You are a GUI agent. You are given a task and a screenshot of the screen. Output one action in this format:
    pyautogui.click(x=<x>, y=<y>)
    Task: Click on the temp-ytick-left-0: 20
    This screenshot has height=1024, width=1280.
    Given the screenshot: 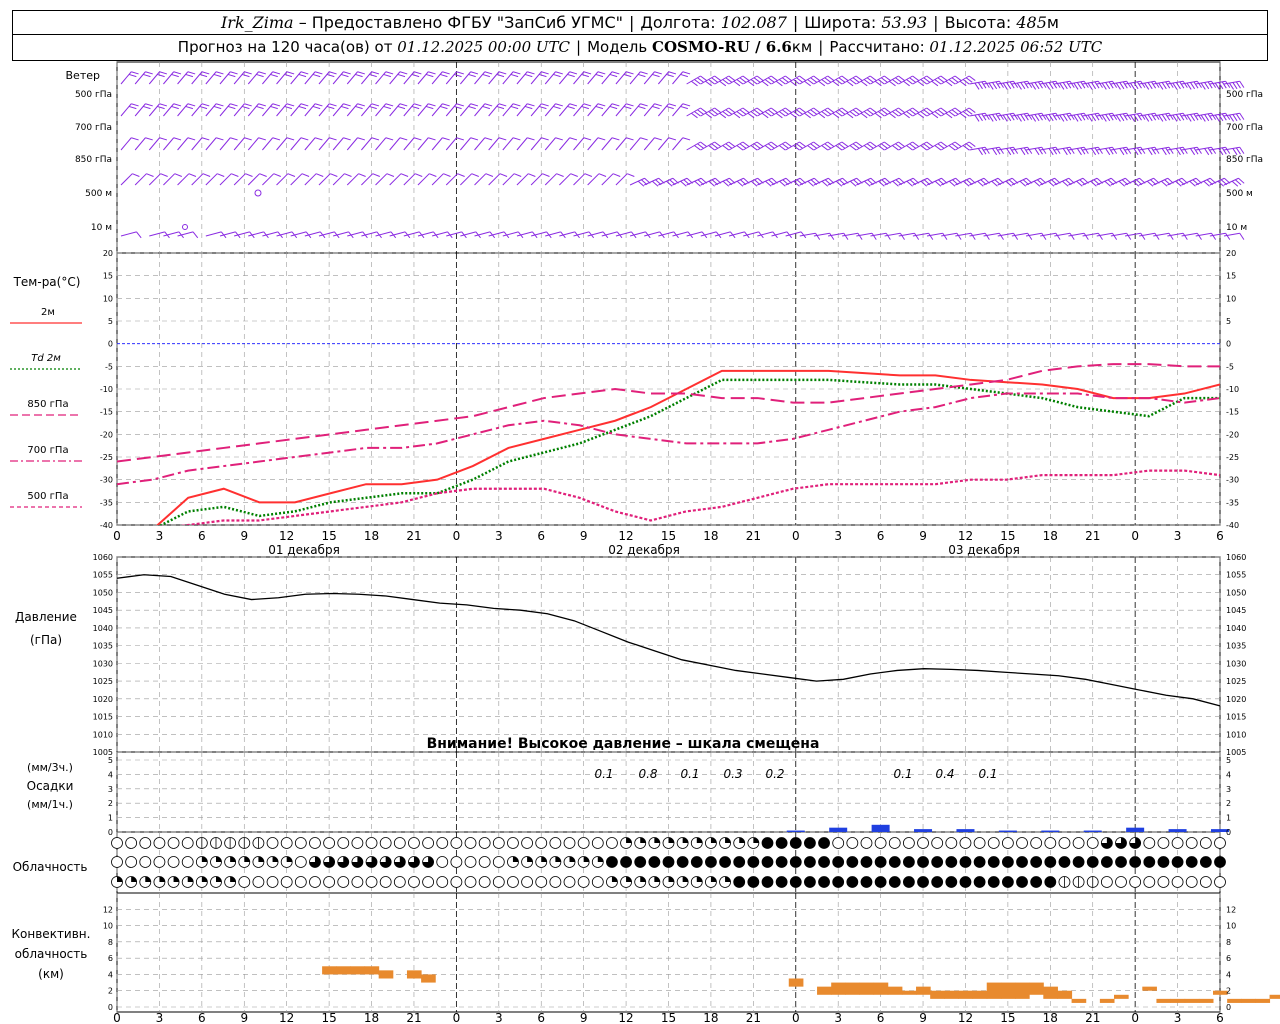 What is the action you would take?
    pyautogui.click(x=108, y=253)
    